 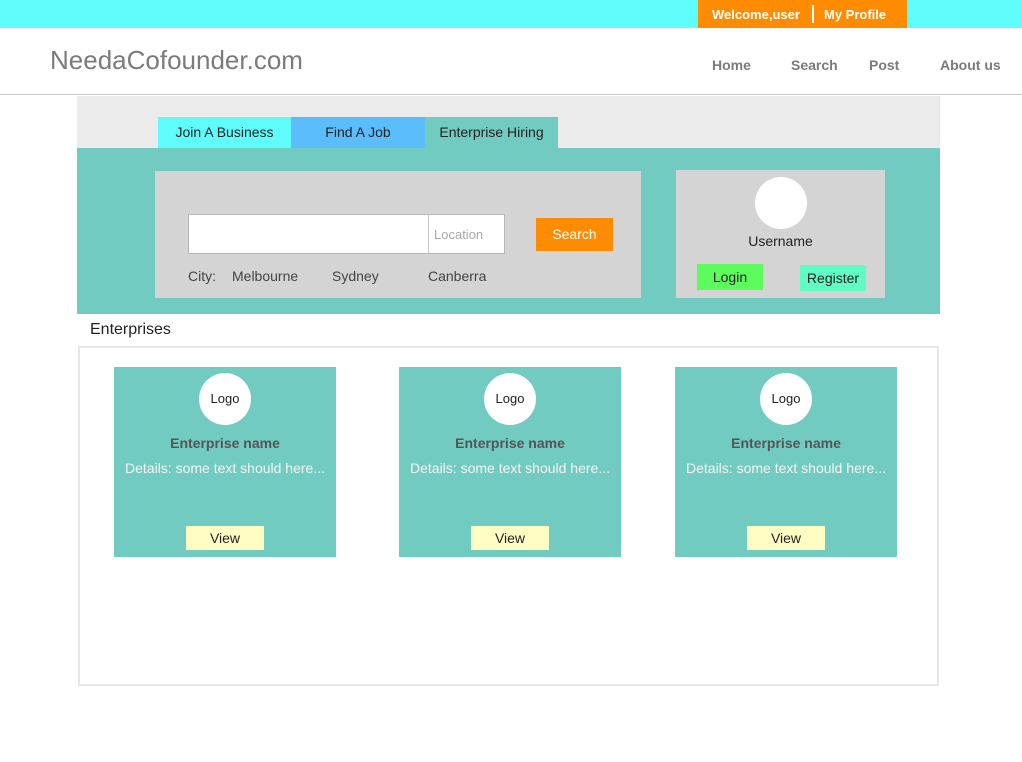 I want to click on register-button: Register, so click(x=833, y=278).